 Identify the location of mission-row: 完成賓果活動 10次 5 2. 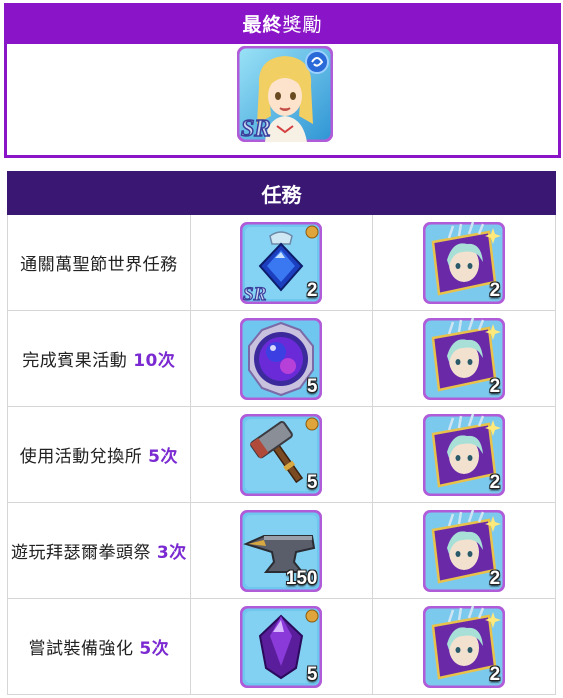
(281, 358).